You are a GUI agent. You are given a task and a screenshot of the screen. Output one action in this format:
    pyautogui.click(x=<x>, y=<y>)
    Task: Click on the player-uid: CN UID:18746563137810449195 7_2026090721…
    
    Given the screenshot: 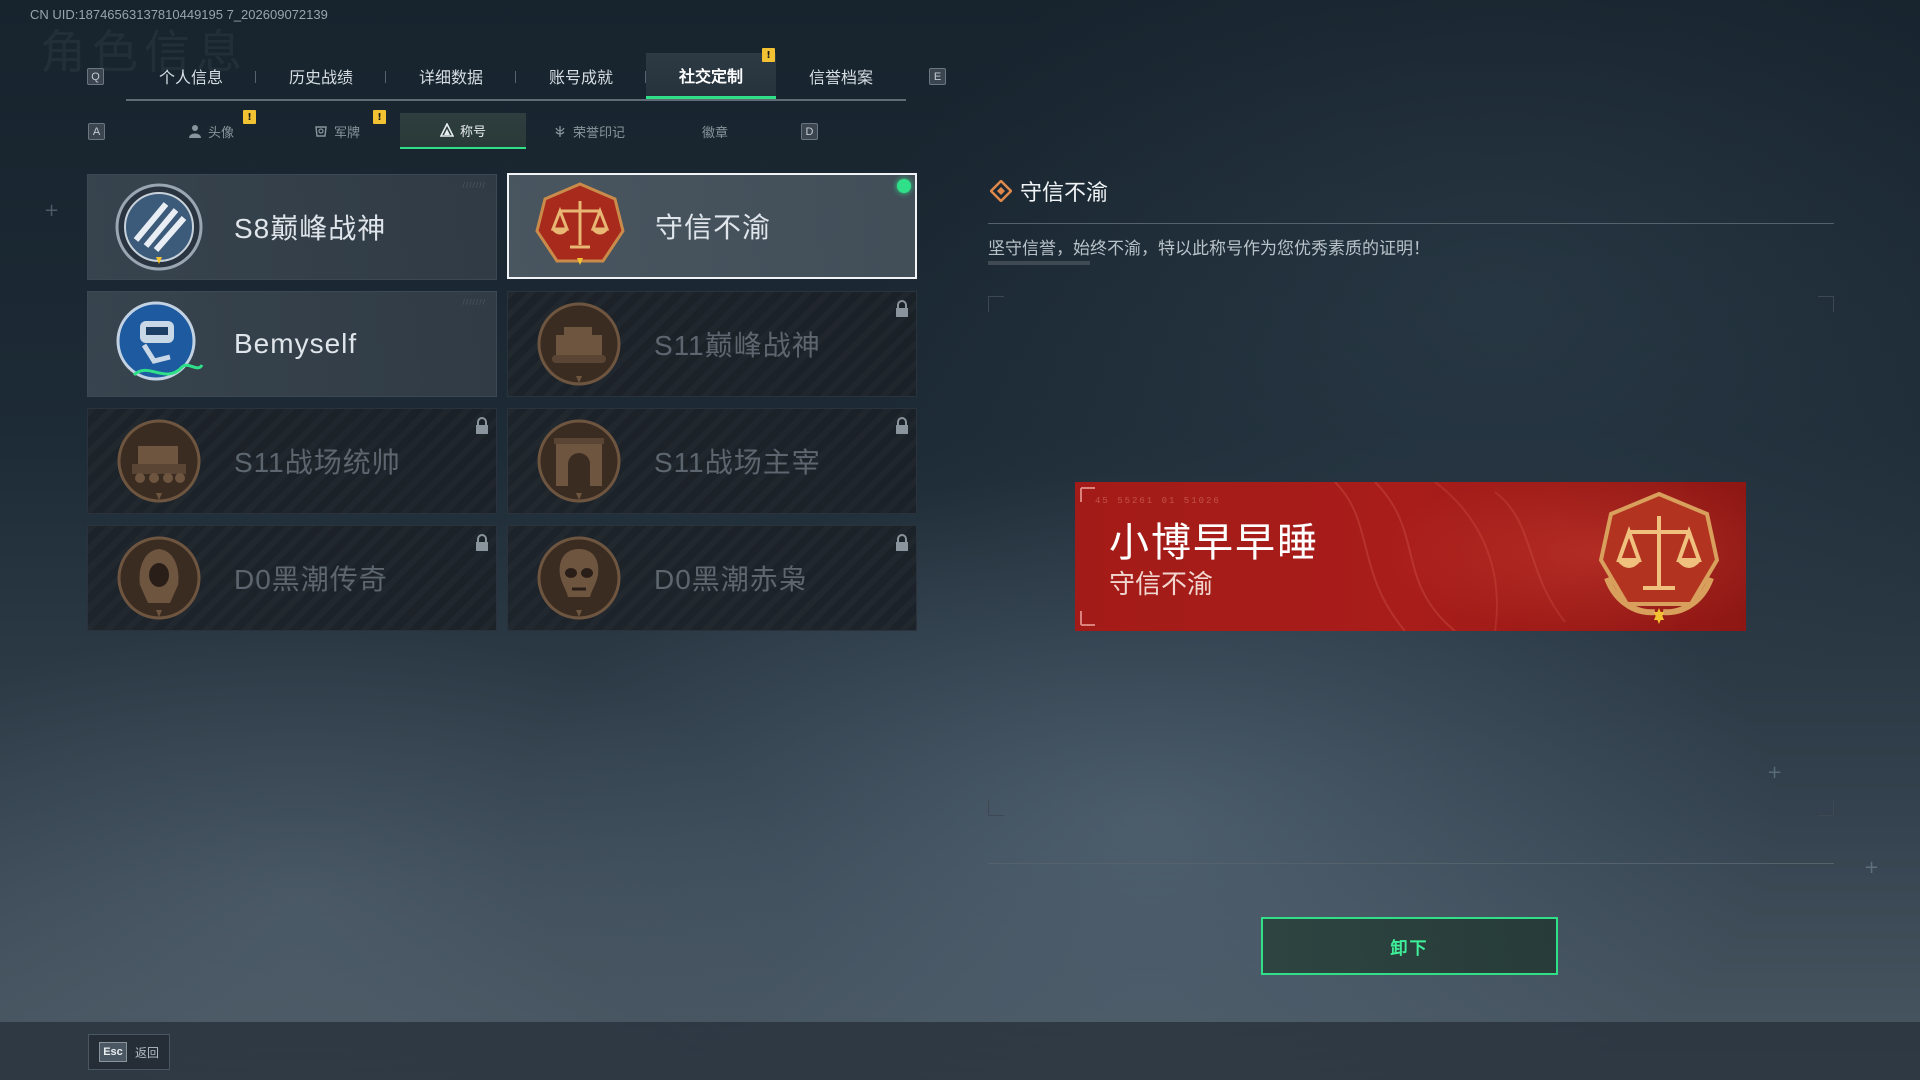 What is the action you would take?
    pyautogui.click(x=179, y=14)
    